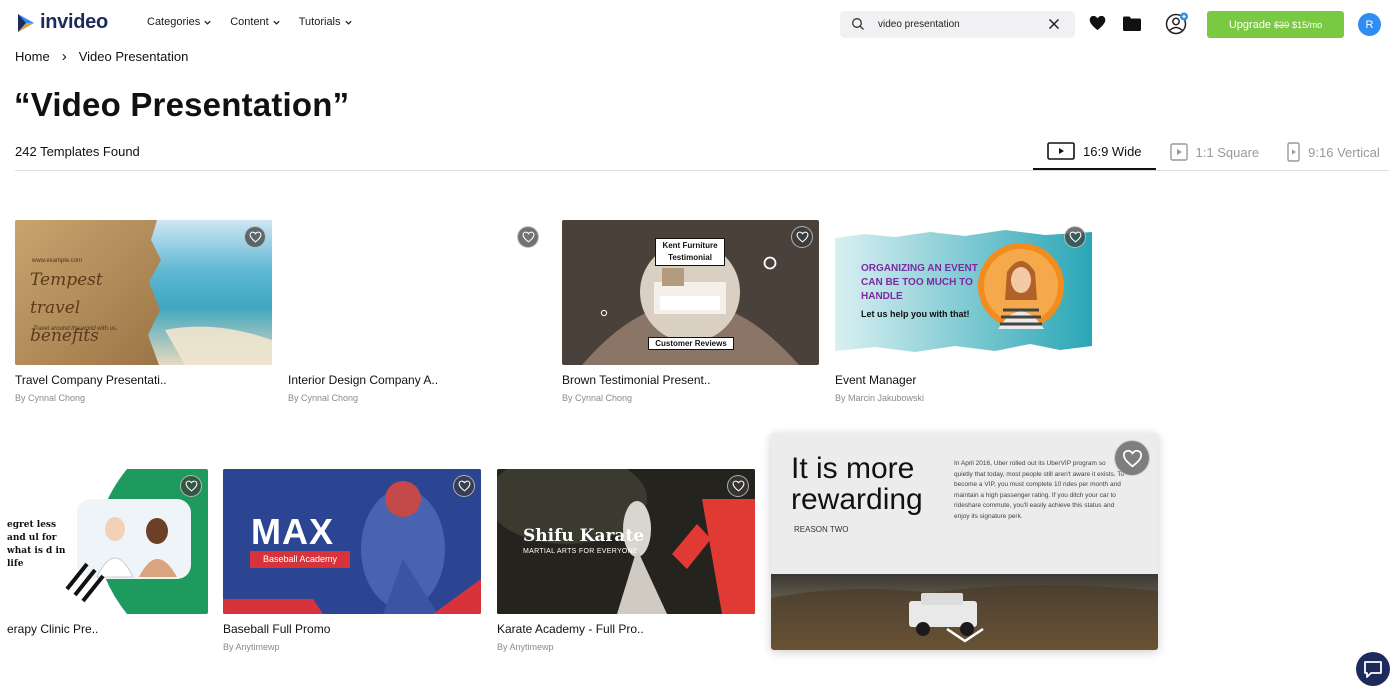 This screenshot has height=692, width=1400. Describe the element at coordinates (702, 170) in the screenshot. I see `tabs-divider` at that location.